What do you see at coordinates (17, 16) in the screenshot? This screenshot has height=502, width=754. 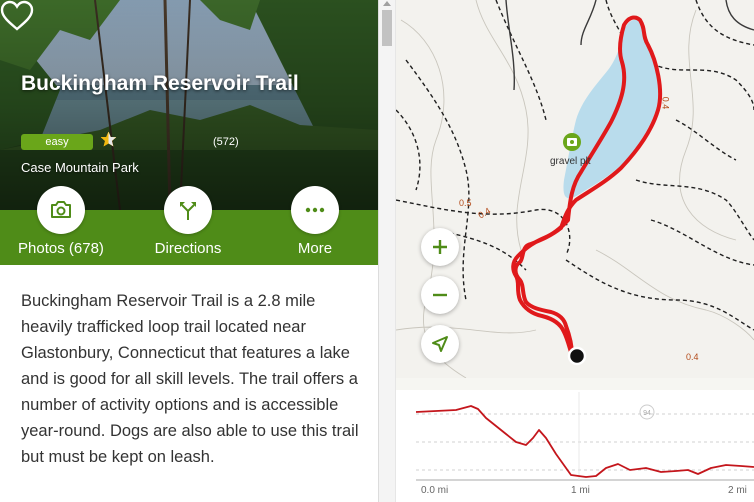 I see `heart-icon` at bounding box center [17, 16].